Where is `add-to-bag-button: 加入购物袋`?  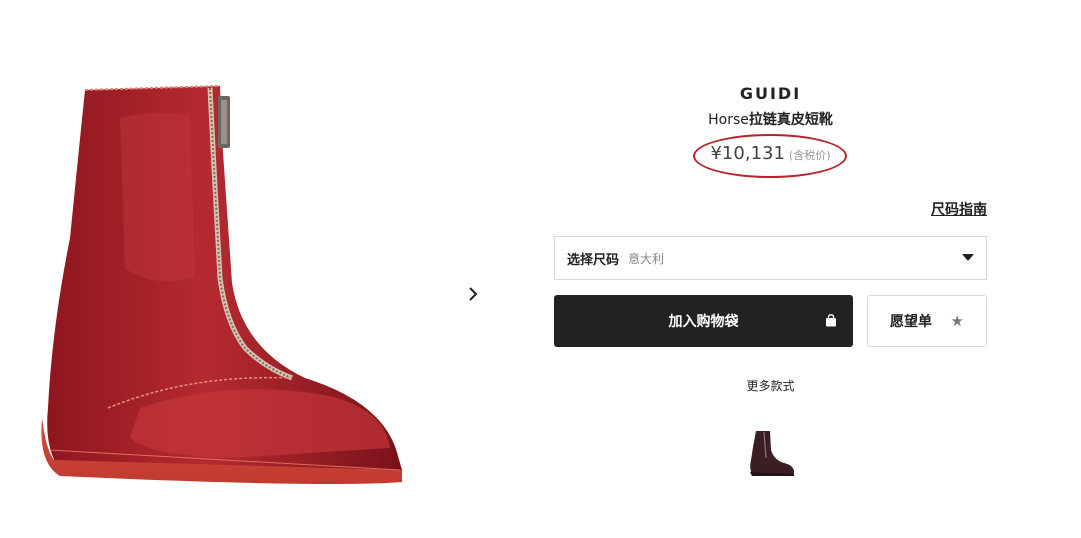 add-to-bag-button: 加入购物袋 is located at coordinates (703, 321).